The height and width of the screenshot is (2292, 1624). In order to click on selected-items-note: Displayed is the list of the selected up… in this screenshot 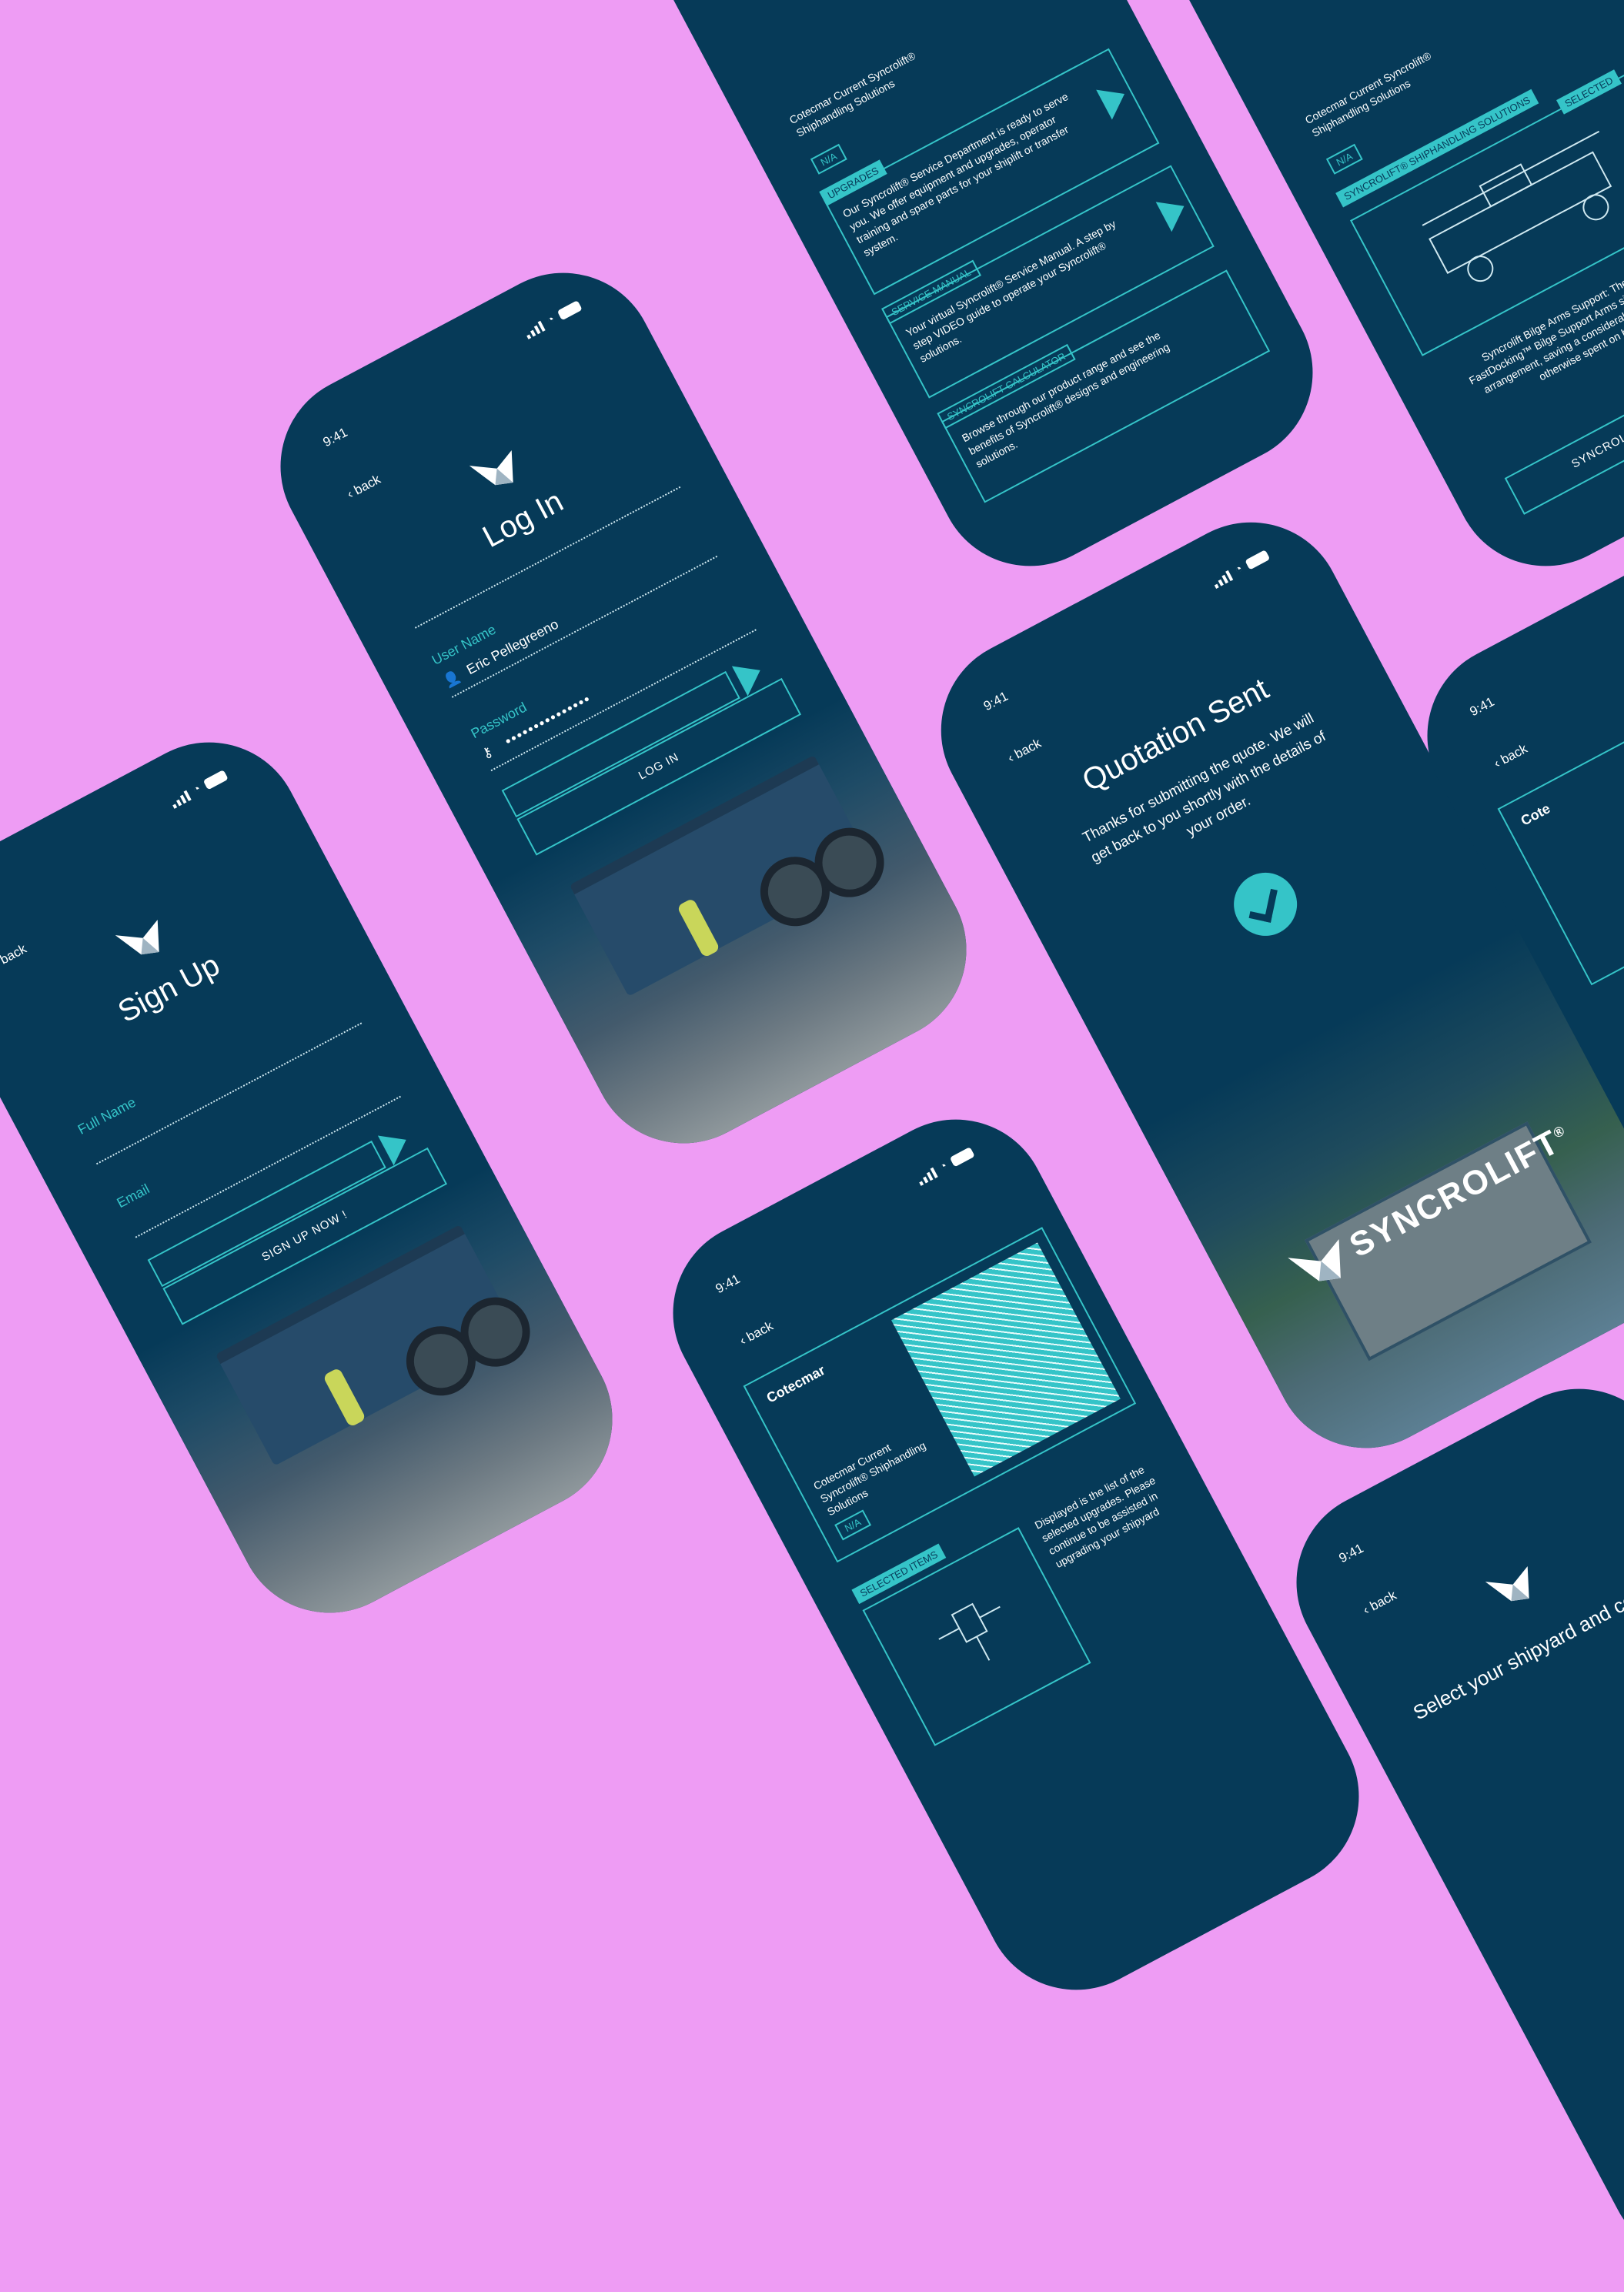, I will do `click(1096, 1517)`.